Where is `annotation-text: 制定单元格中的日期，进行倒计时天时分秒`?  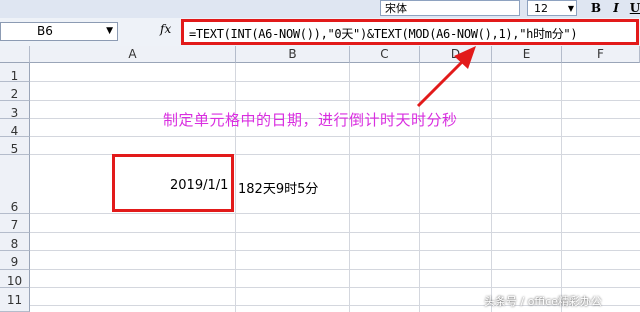
annotation-text: 制定单元格中的日期，进行倒计时天时分秒 is located at coordinates (310, 120).